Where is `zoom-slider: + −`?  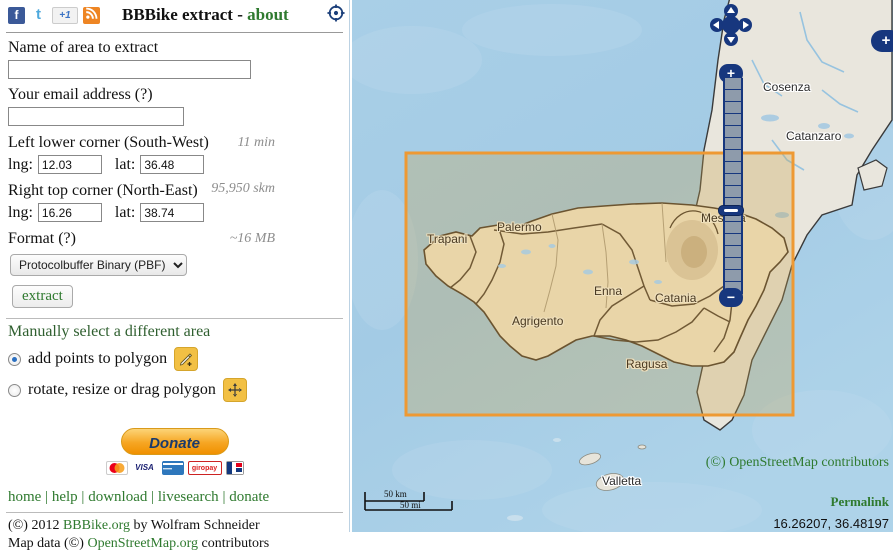 zoom-slider: + − is located at coordinates (731, 185).